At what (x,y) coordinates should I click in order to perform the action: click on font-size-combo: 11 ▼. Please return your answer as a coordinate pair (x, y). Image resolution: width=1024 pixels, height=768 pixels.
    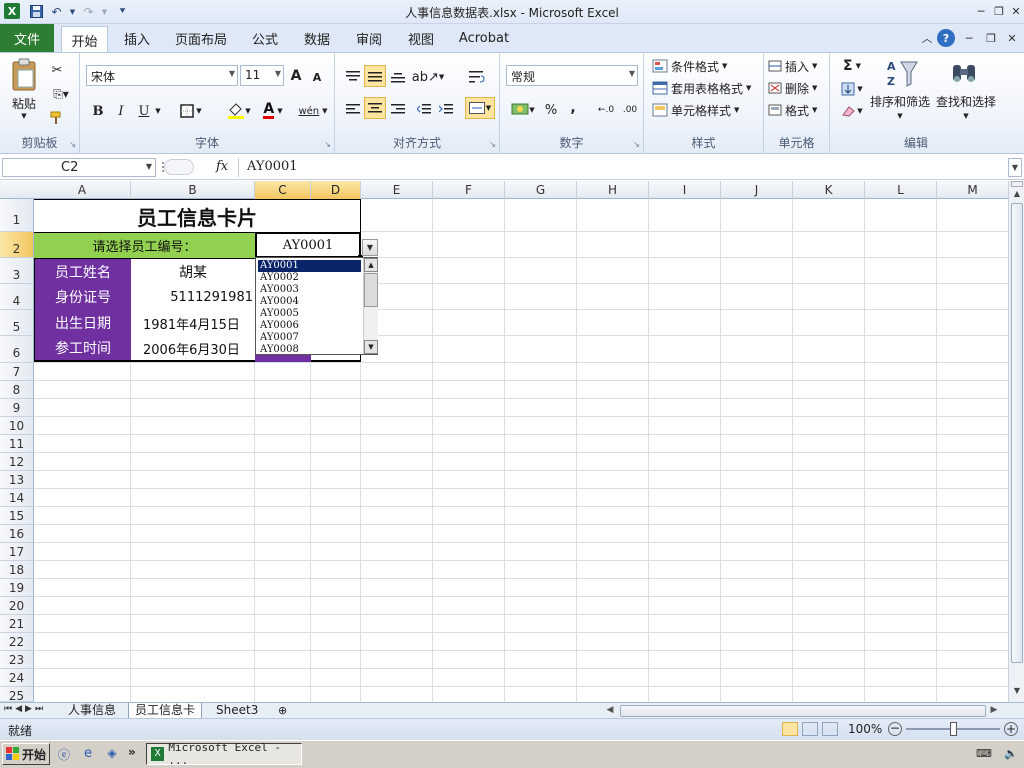
    Looking at the image, I should click on (262, 75).